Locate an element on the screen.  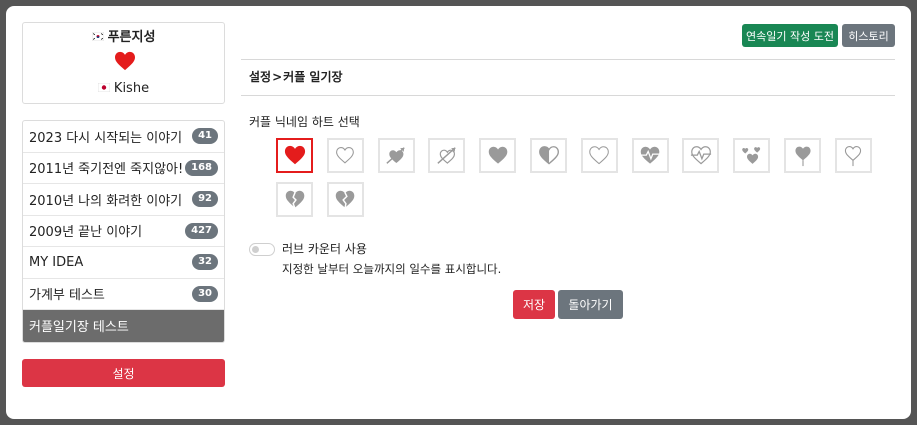
breadcrumb: 설정>커플 일기장 is located at coordinates (296, 76).